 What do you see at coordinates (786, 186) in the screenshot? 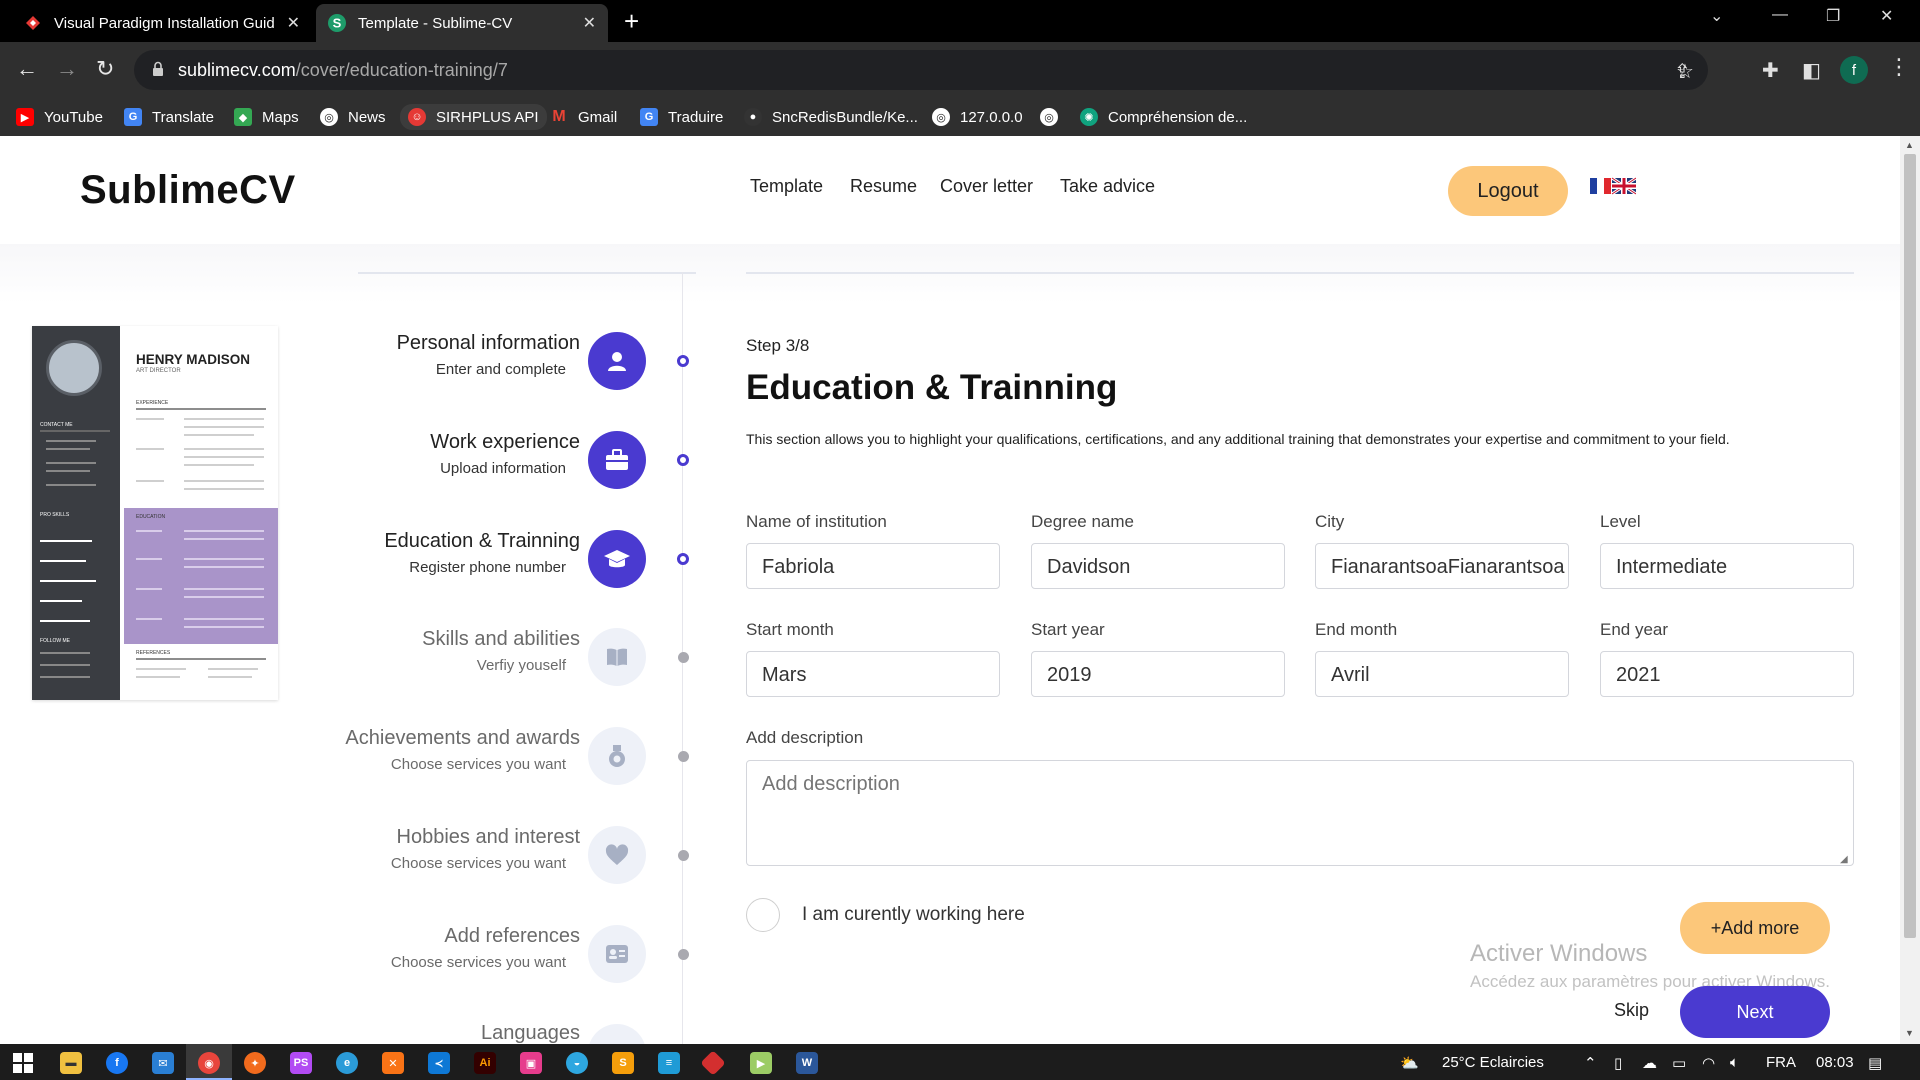
I see `nav-template: Template` at bounding box center [786, 186].